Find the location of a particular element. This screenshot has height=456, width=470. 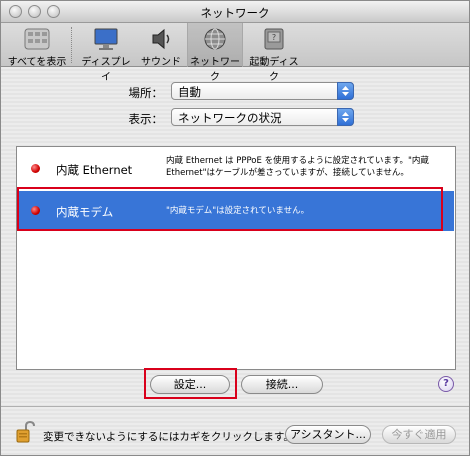

speaker-icon is located at coordinates (161, 39).